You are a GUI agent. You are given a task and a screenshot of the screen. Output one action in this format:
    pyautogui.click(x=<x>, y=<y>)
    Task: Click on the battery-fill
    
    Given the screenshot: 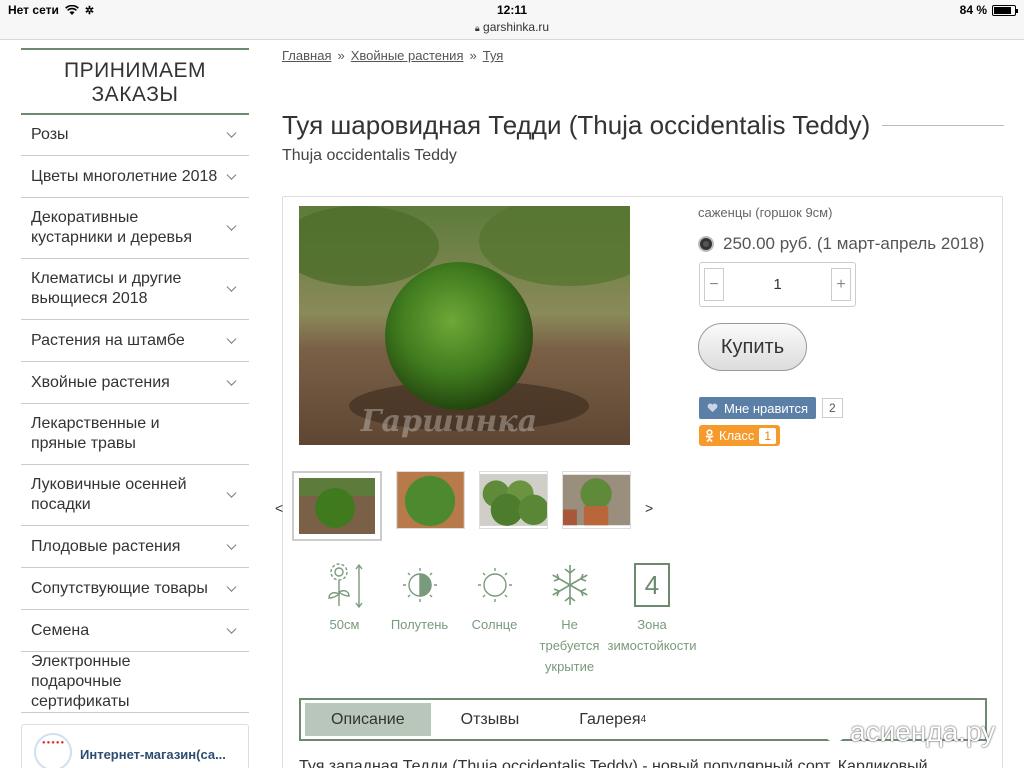 What is the action you would take?
    pyautogui.click(x=1002, y=10)
    